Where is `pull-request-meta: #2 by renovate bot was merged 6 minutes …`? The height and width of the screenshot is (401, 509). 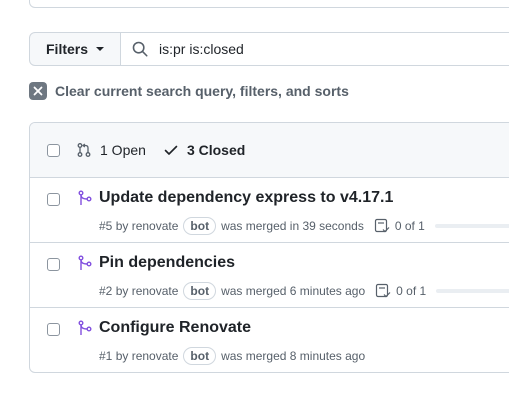 pull-request-meta: #2 by renovate bot was merged 6 minutes … is located at coordinates (304, 291).